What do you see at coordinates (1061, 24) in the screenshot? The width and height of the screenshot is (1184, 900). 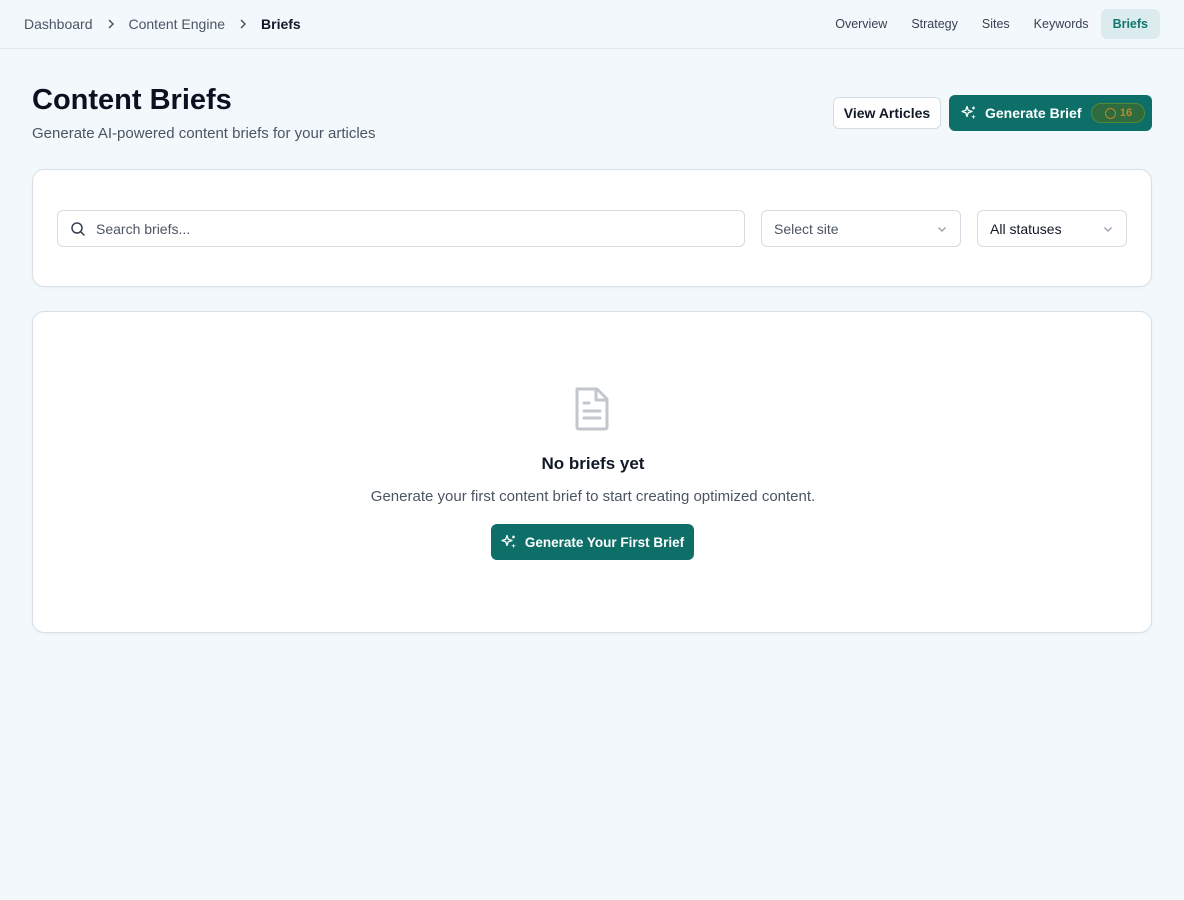 I see `nav-keywords: Keywords` at bounding box center [1061, 24].